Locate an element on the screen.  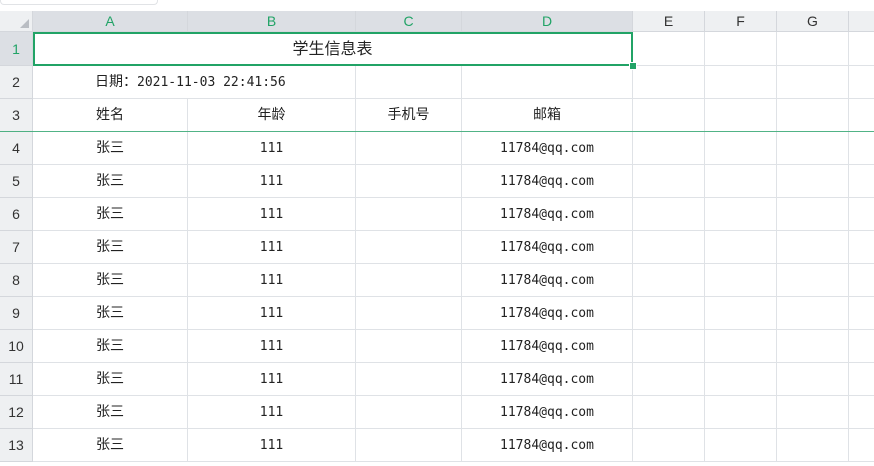
column-header-b: B is located at coordinates (272, 21).